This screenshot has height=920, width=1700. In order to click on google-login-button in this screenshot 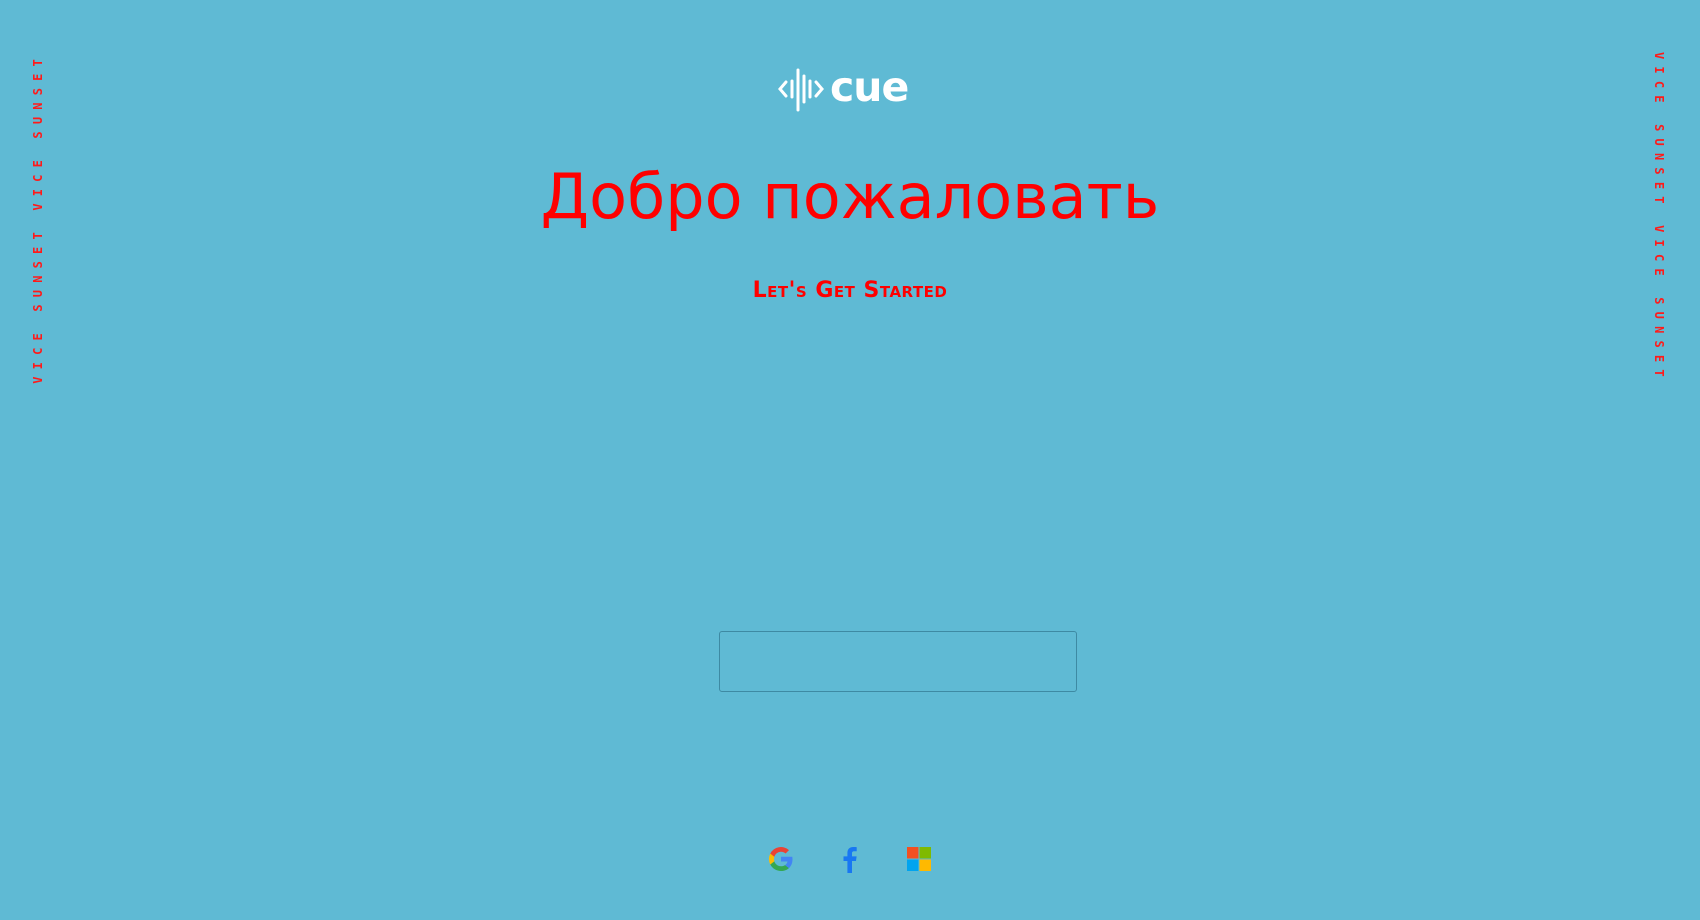, I will do `click(781, 859)`.